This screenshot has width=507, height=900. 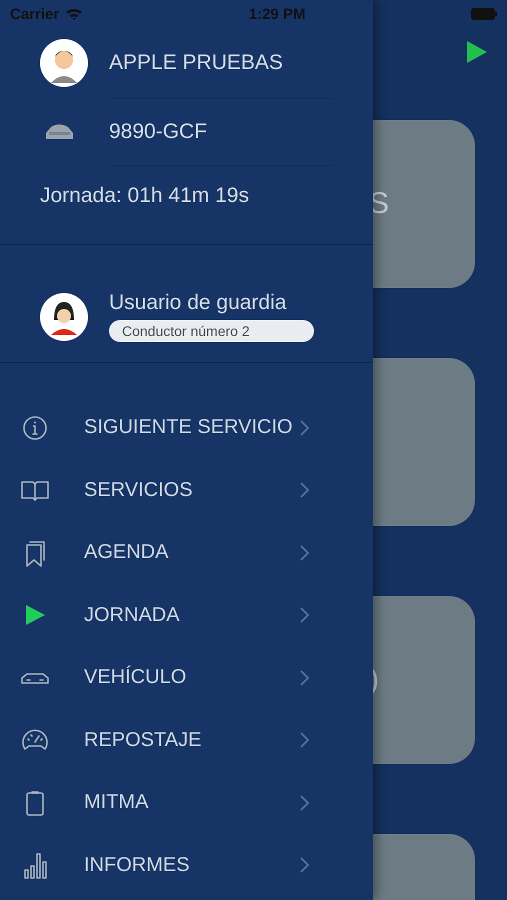 What do you see at coordinates (186, 865) in the screenshot?
I see `menu-item: INFORMES` at bounding box center [186, 865].